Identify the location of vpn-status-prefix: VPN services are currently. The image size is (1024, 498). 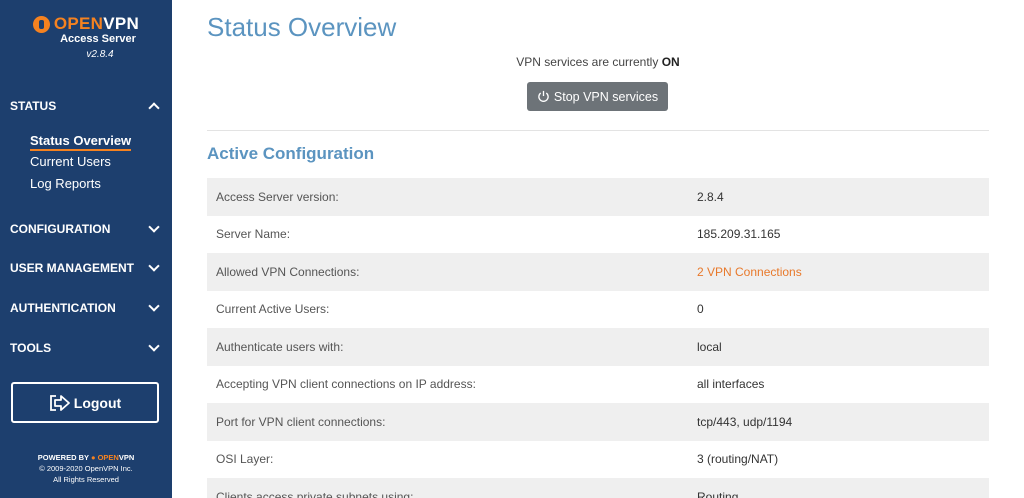
(587, 62).